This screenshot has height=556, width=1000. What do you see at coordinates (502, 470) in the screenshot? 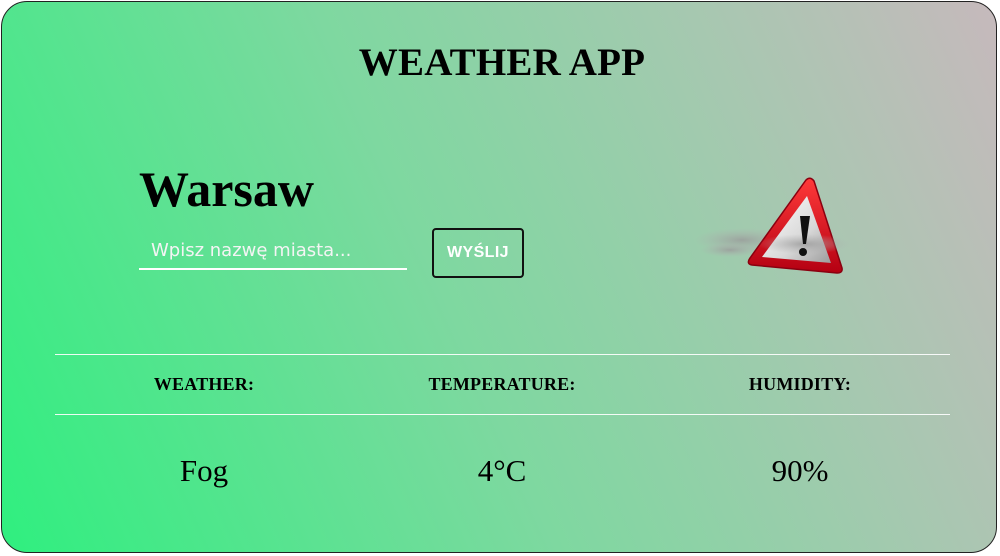
I see `temperature-value: 4°C` at bounding box center [502, 470].